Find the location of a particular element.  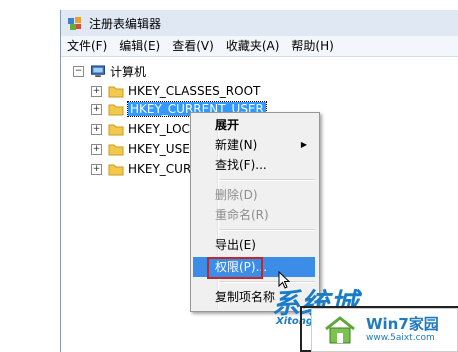

menu-item-new-label: 新建(N) is located at coordinates (236, 145).